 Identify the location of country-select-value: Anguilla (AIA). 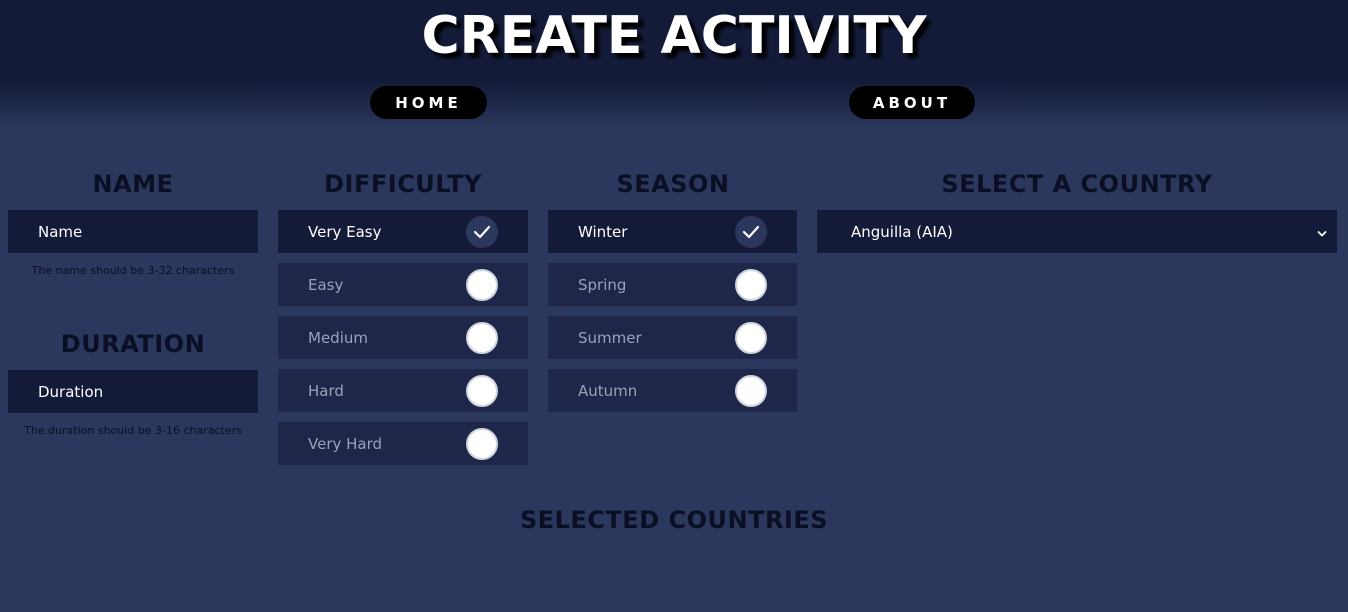
(902, 231).